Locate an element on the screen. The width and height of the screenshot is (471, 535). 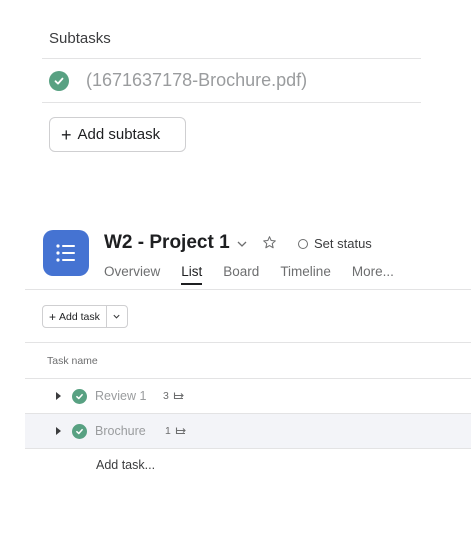
status-circle-icon is located at coordinates (303, 243).